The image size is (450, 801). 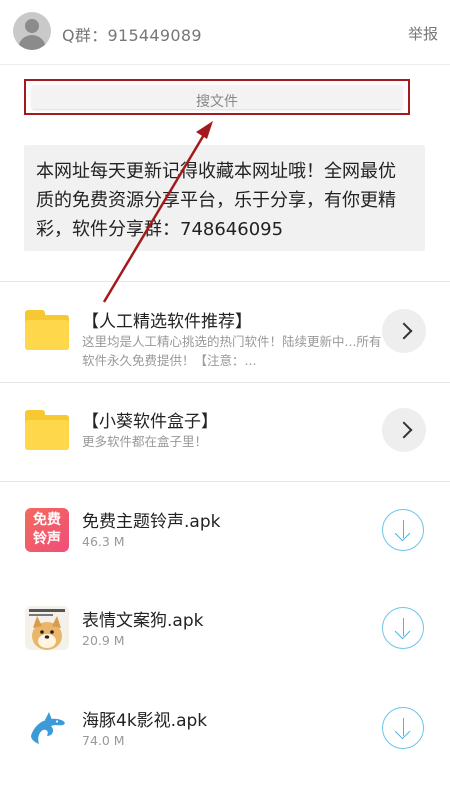 What do you see at coordinates (32, 42) in the screenshot?
I see `avatar-body` at bounding box center [32, 42].